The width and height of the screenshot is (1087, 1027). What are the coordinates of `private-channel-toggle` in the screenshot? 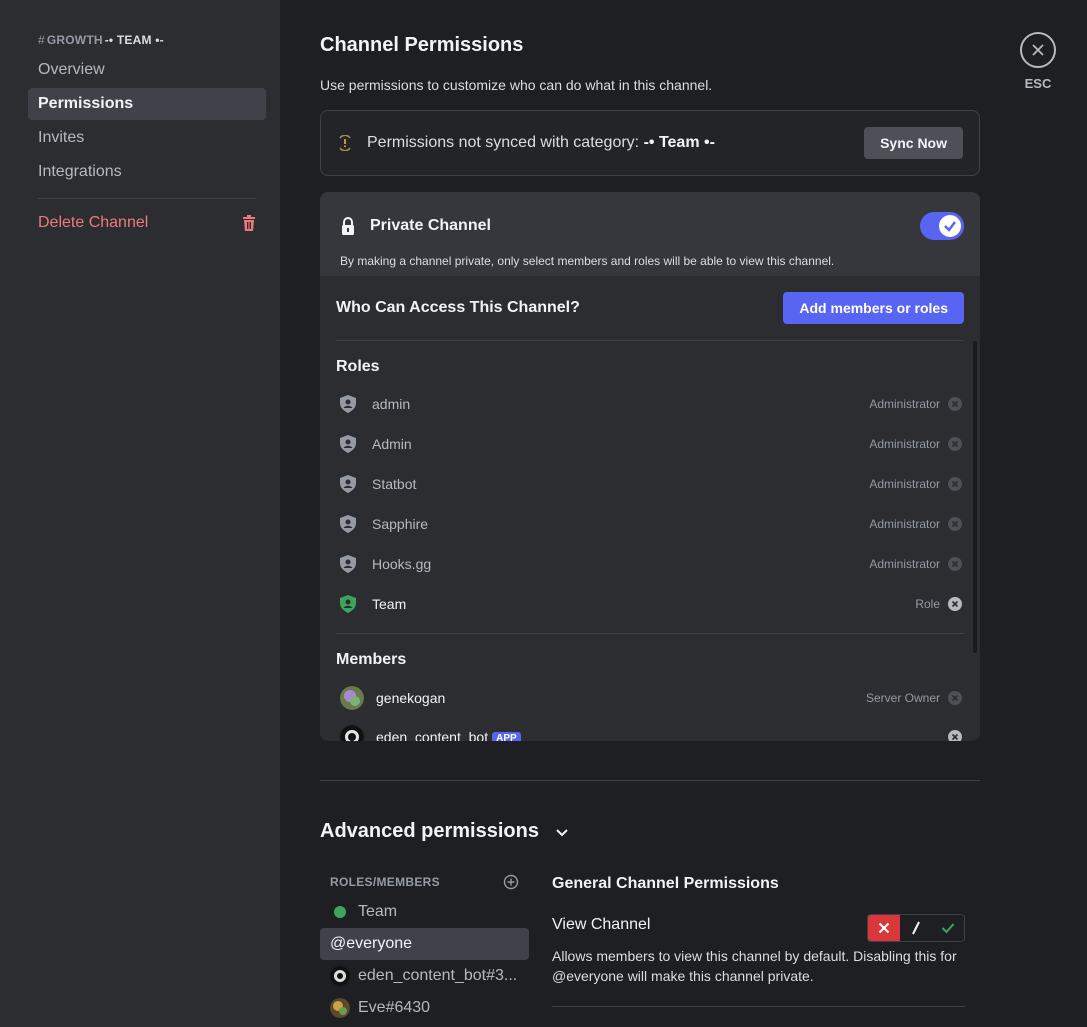 It's located at (942, 226).